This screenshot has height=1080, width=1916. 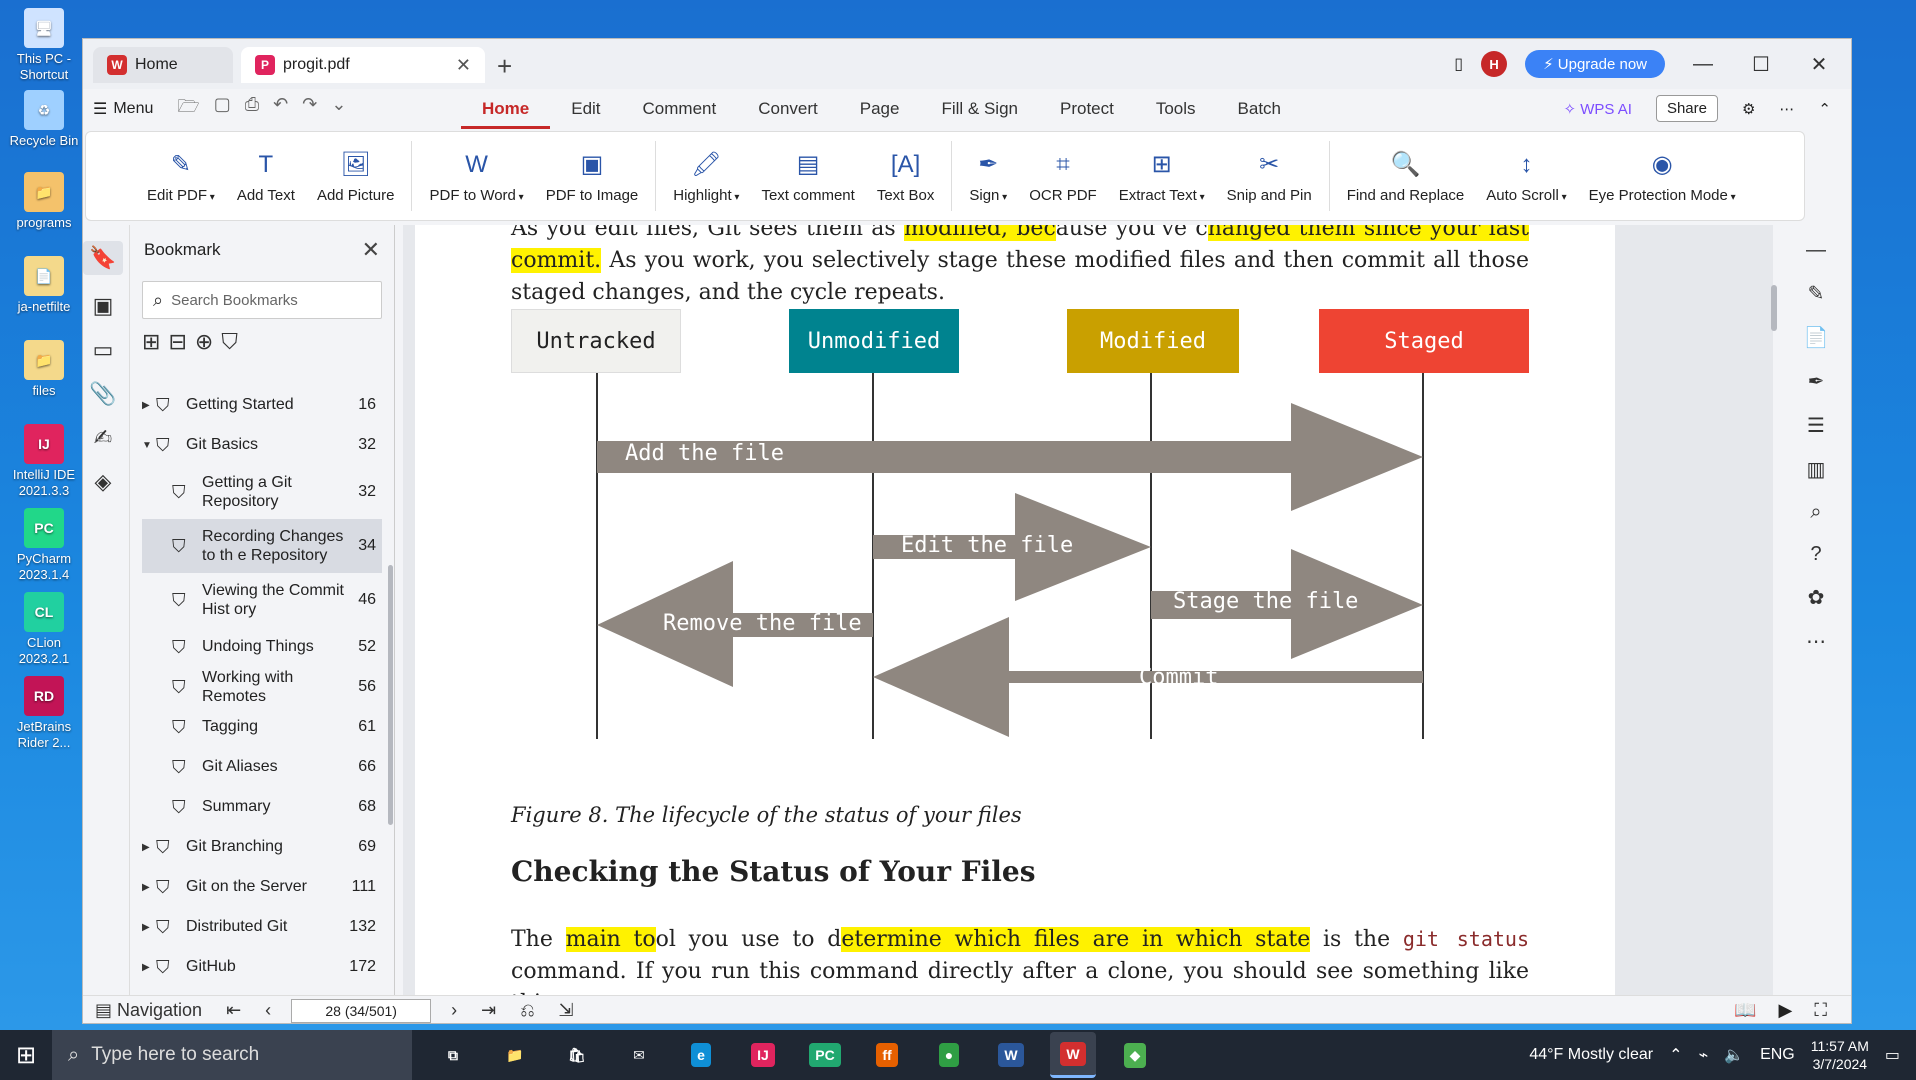 What do you see at coordinates (763, 1055) in the screenshot?
I see `intellij-taskbar-icon: IJ` at bounding box center [763, 1055].